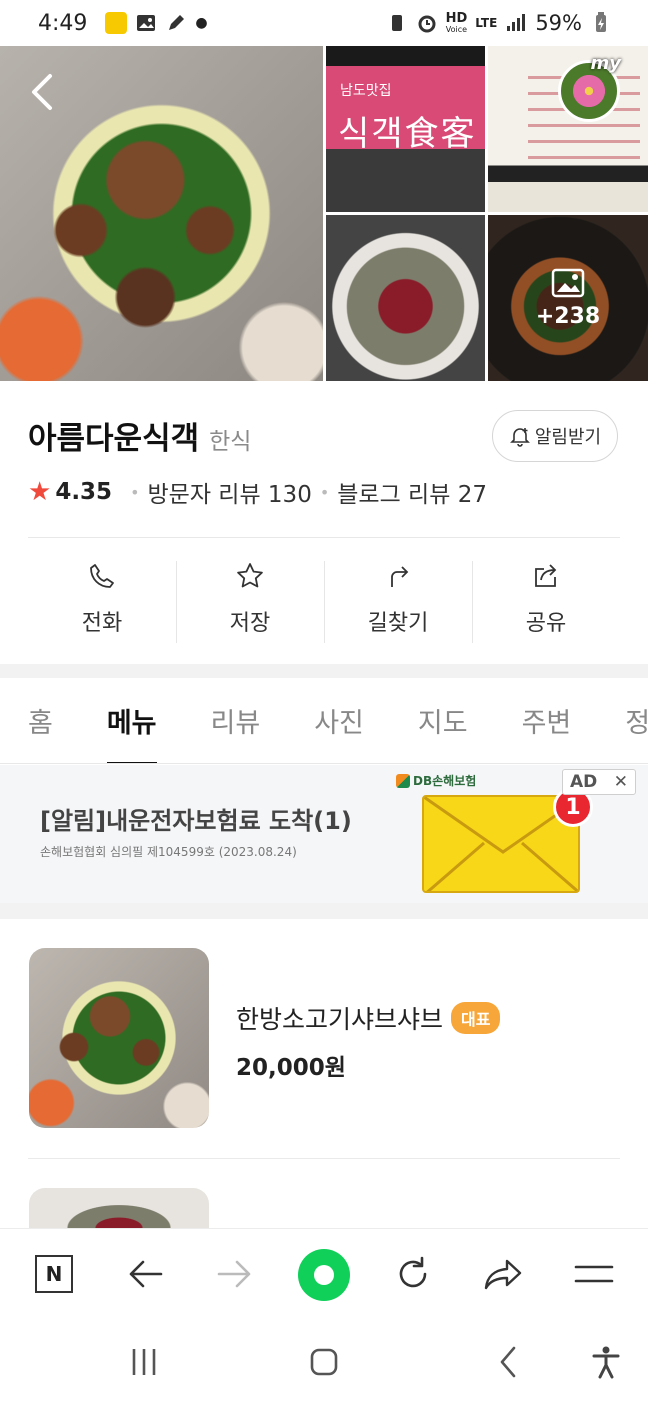 The height and width of the screenshot is (1404, 648). Describe the element at coordinates (398, 602) in the screenshot. I see `directions-button: 길찾기` at that location.